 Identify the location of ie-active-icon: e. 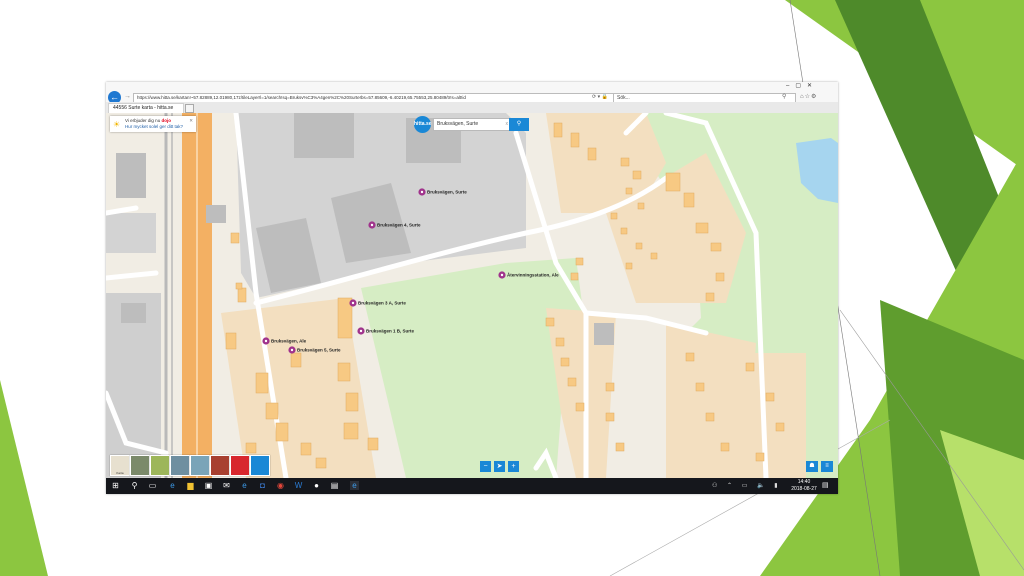
(354, 485).